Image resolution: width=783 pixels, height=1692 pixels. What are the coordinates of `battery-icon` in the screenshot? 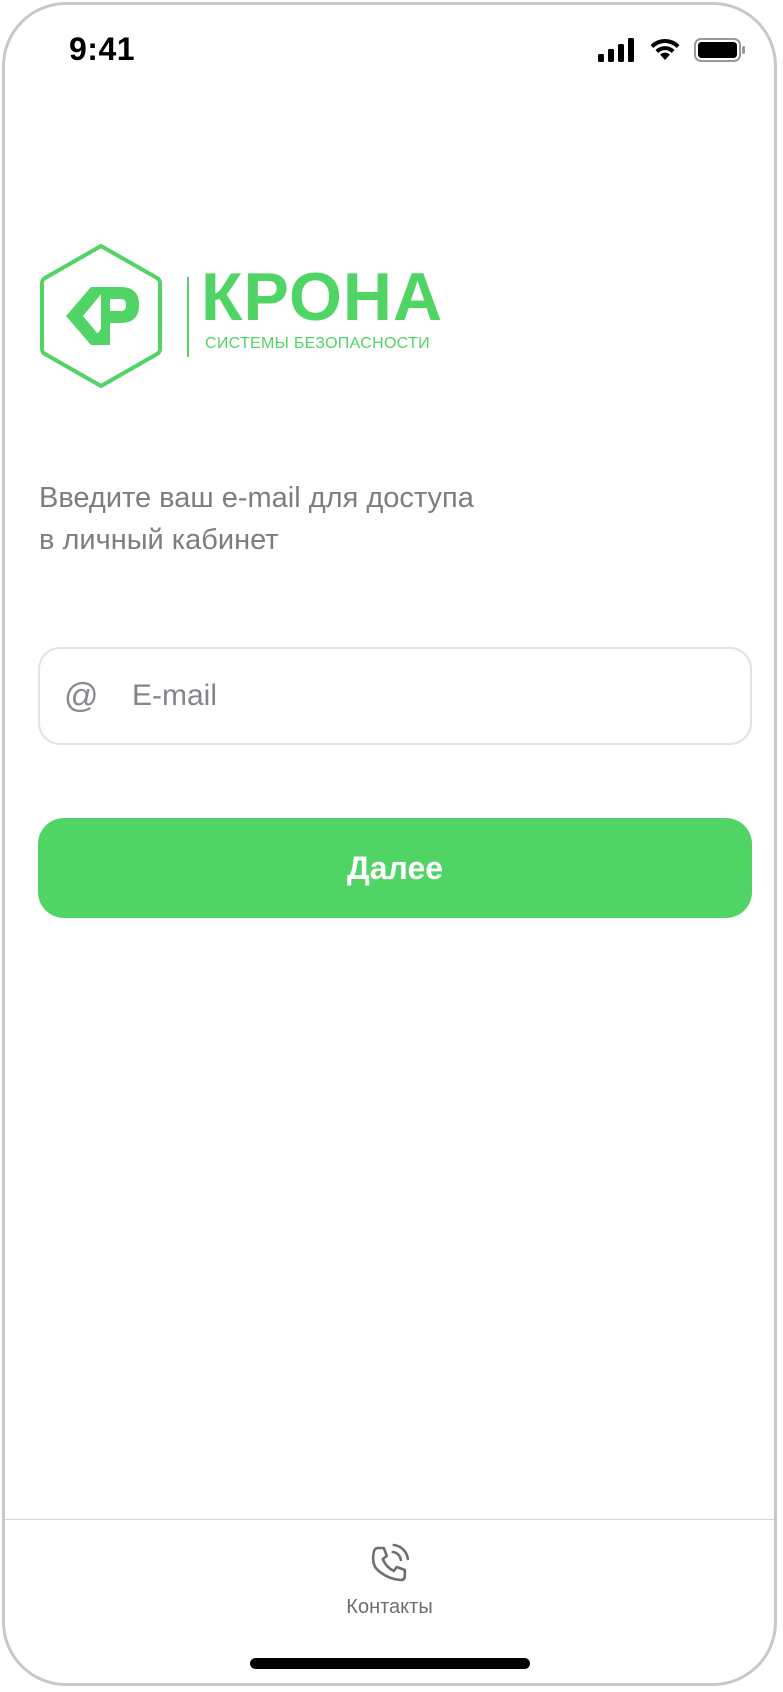 It's located at (719, 49).